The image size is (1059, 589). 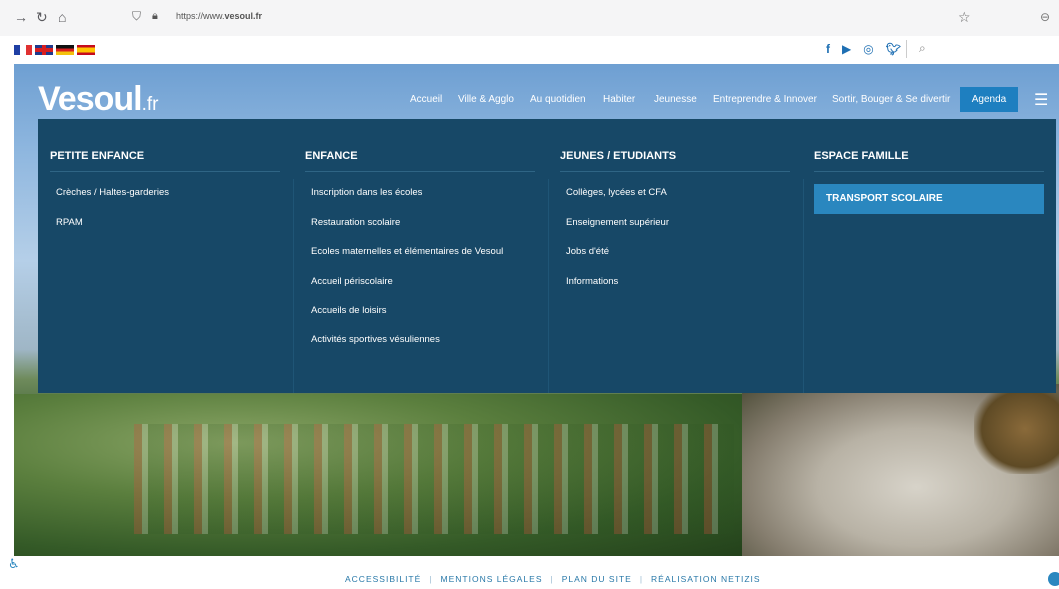 What do you see at coordinates (54, 50) in the screenshot?
I see `language-switcher` at bounding box center [54, 50].